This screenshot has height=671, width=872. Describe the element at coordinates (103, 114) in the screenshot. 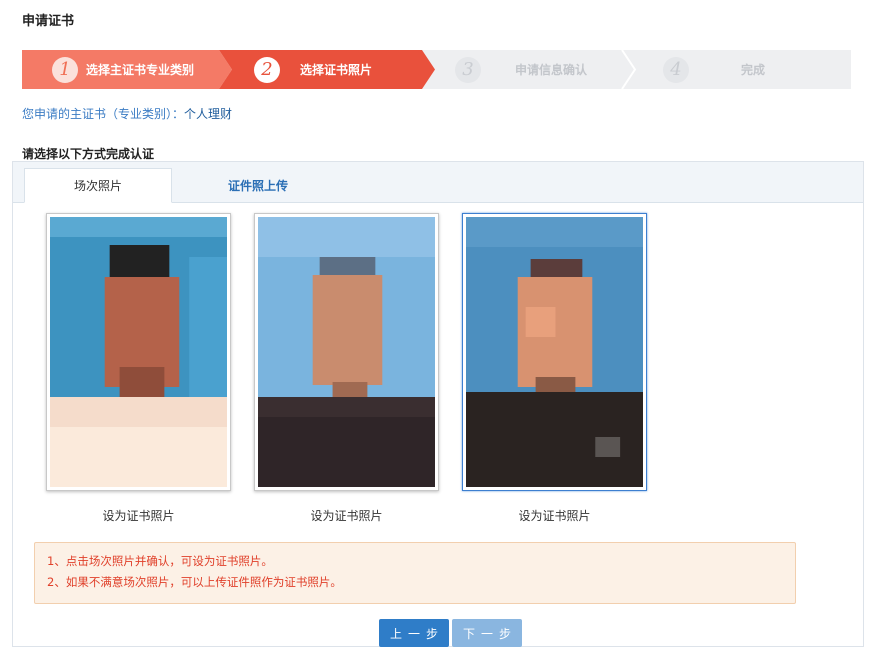

I see `certificate-prefix: 您申请的主证书（专业类别）：` at that location.